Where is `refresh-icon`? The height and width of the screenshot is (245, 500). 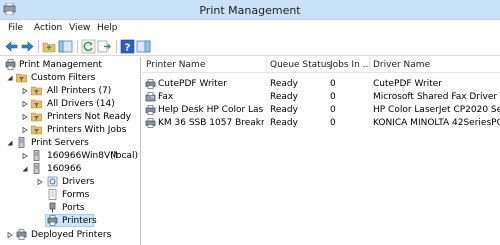
refresh-icon is located at coordinates (88, 46).